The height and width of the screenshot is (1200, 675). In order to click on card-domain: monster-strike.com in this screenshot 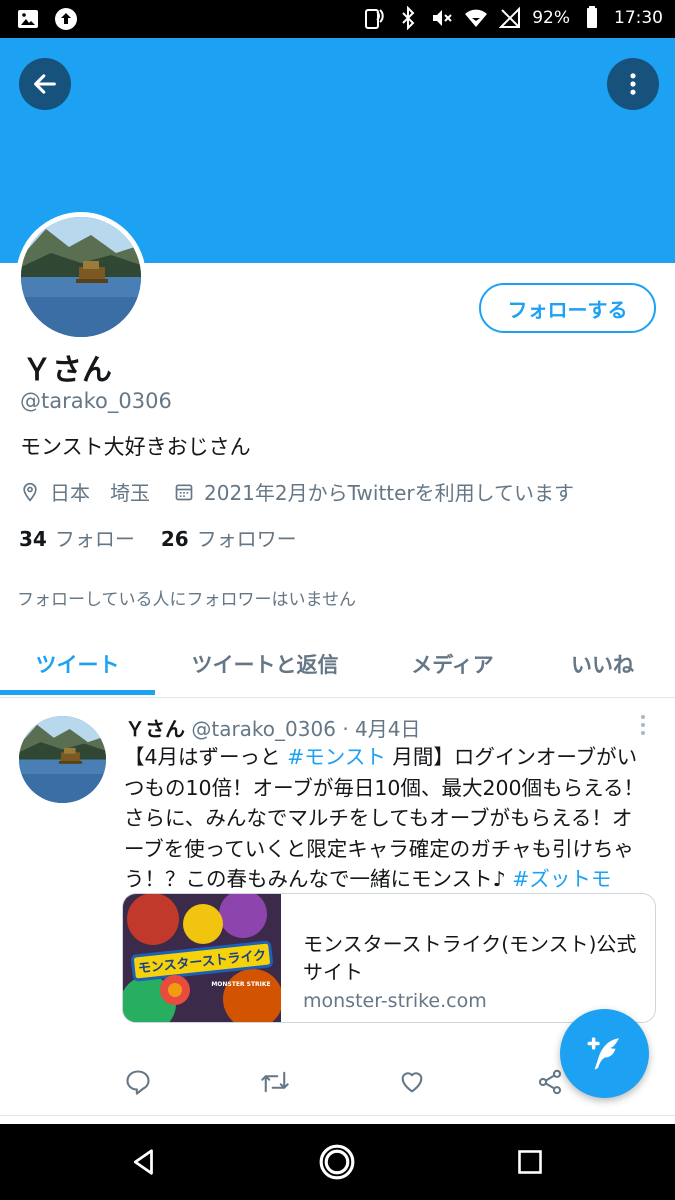, I will do `click(395, 1001)`.